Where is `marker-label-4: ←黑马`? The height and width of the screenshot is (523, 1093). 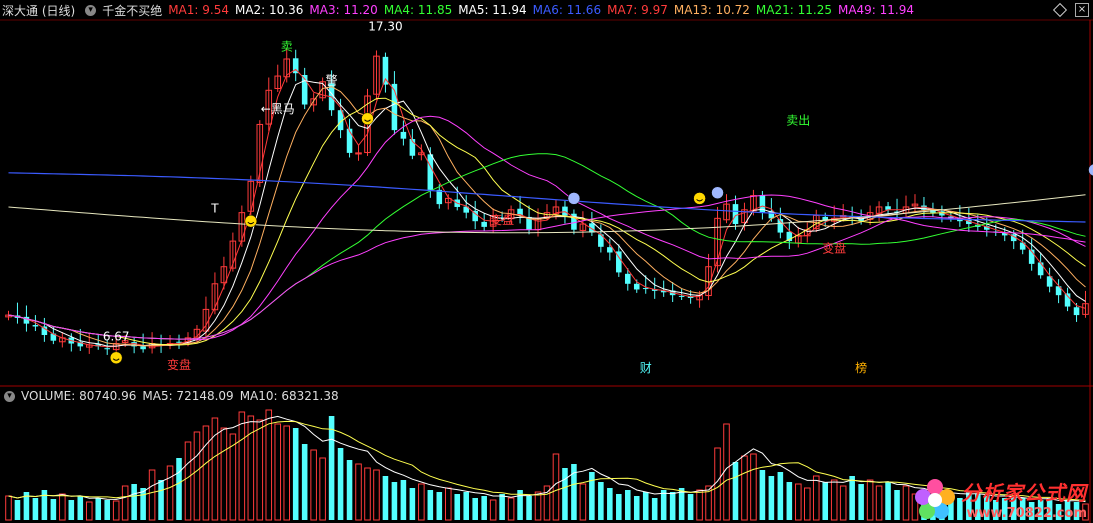 marker-label-4: ←黑马 is located at coordinates (278, 109).